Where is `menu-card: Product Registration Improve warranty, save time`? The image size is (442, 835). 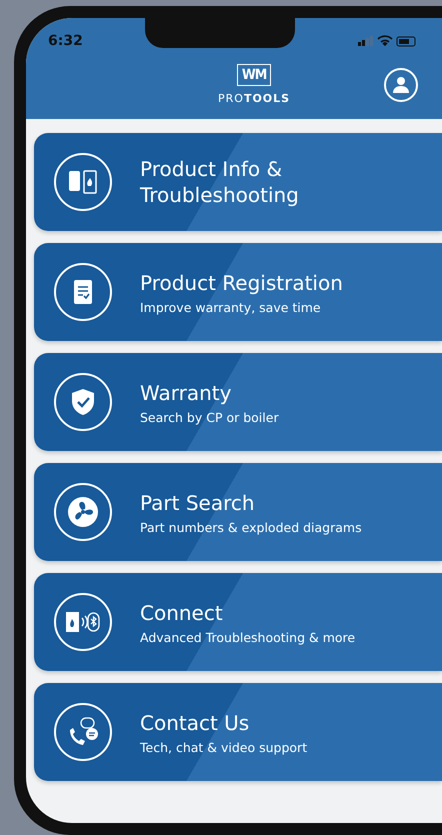 menu-card: Product Registration Improve warranty, save time is located at coordinates (238, 292).